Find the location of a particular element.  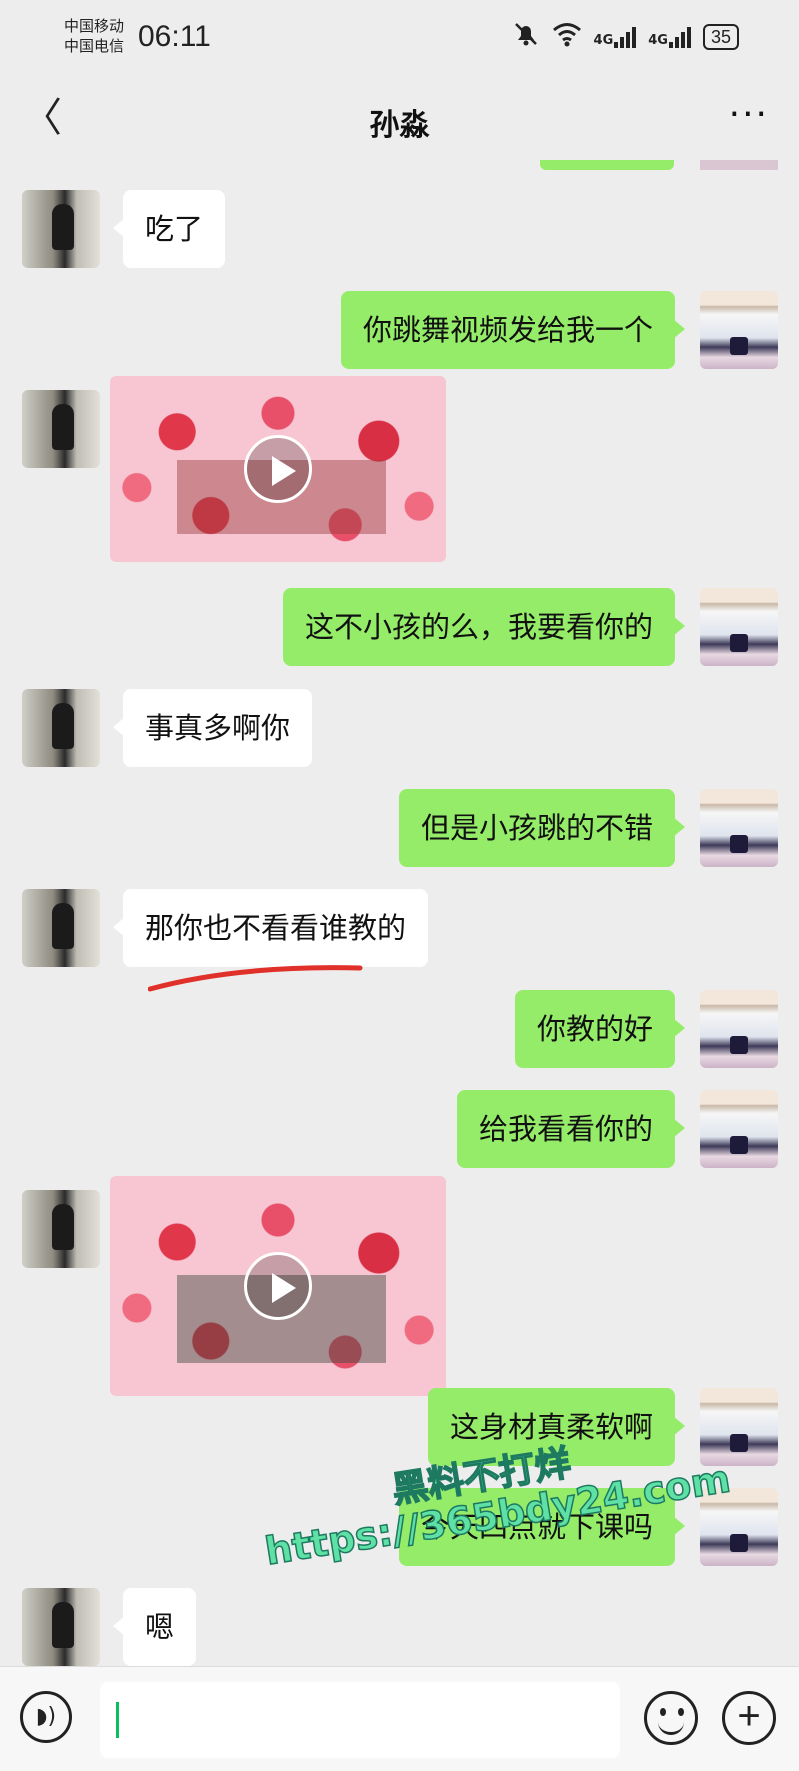

status-icons: 4G 4G 35 is located at coordinates (625, 37).